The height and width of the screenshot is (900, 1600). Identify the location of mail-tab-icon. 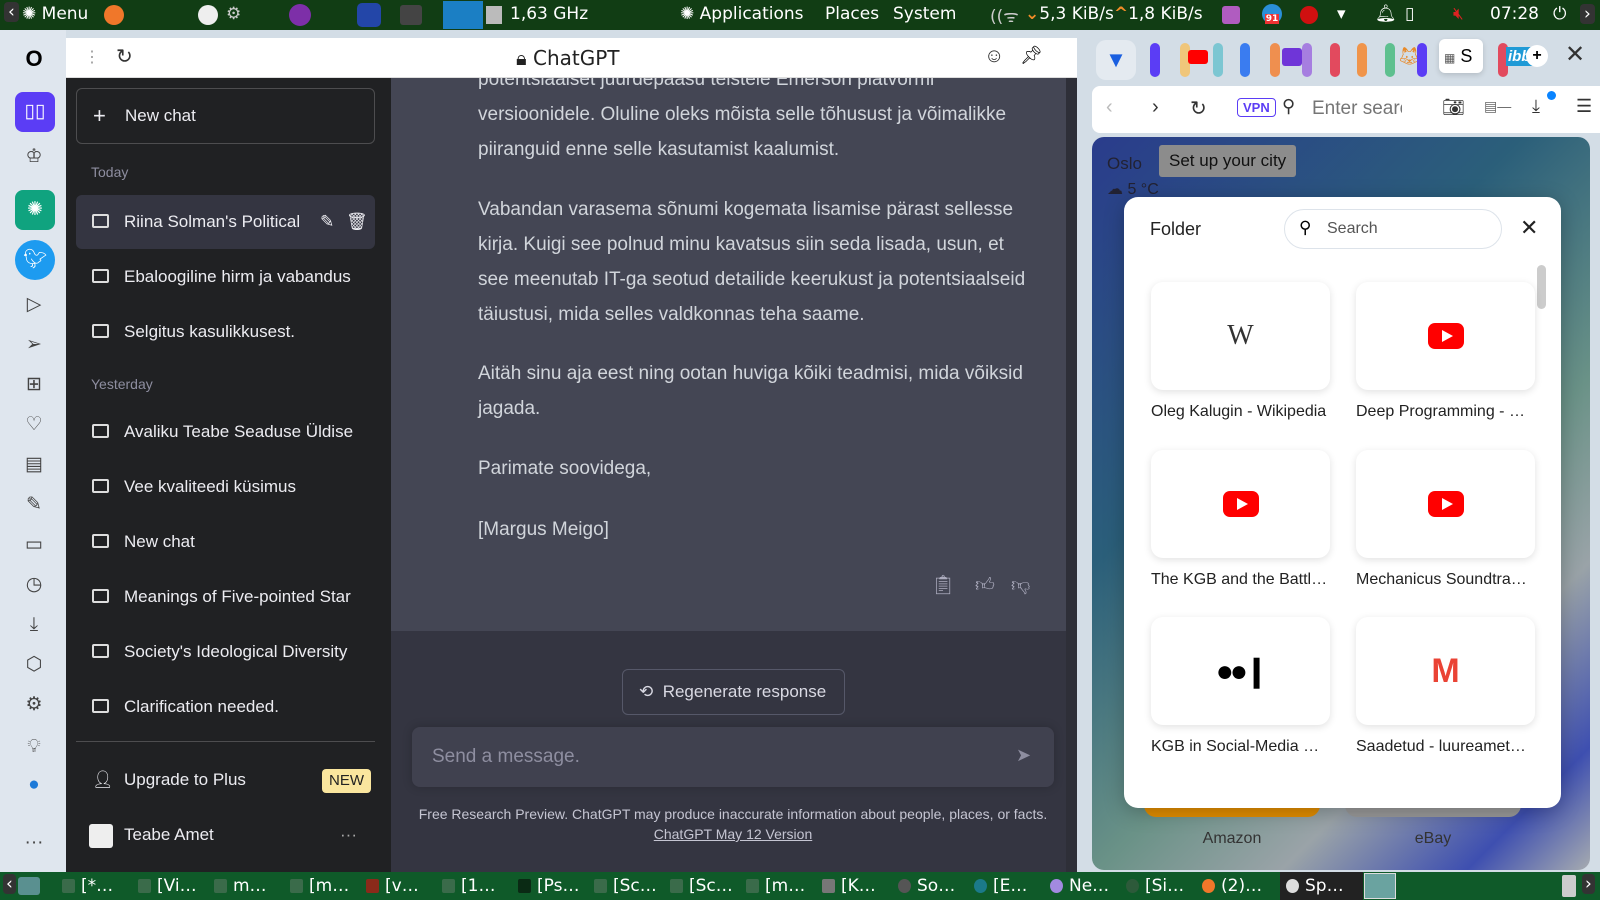
(1292, 57).